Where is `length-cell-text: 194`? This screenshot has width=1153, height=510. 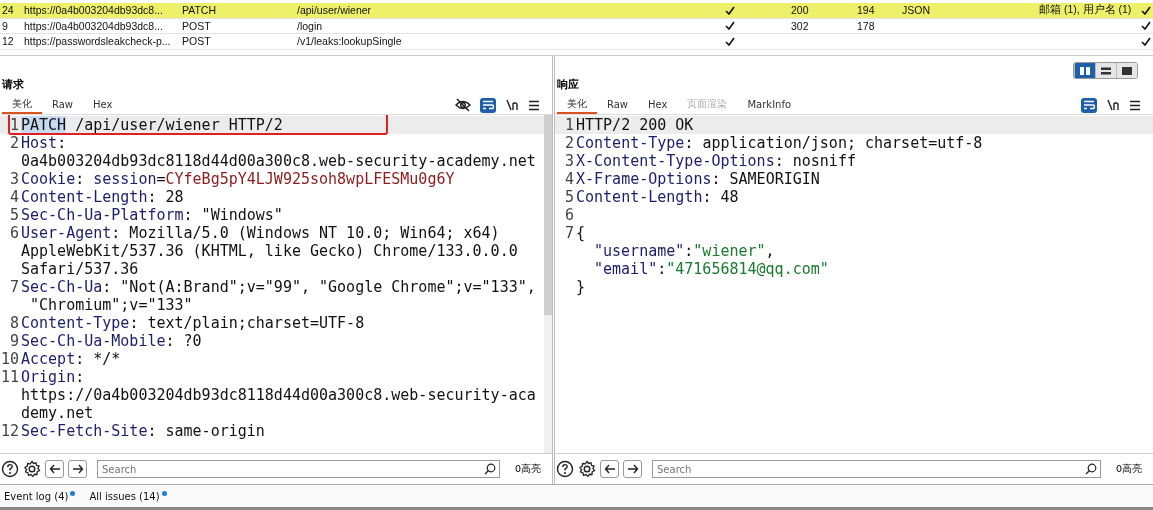 length-cell-text: 194 is located at coordinates (866, 10).